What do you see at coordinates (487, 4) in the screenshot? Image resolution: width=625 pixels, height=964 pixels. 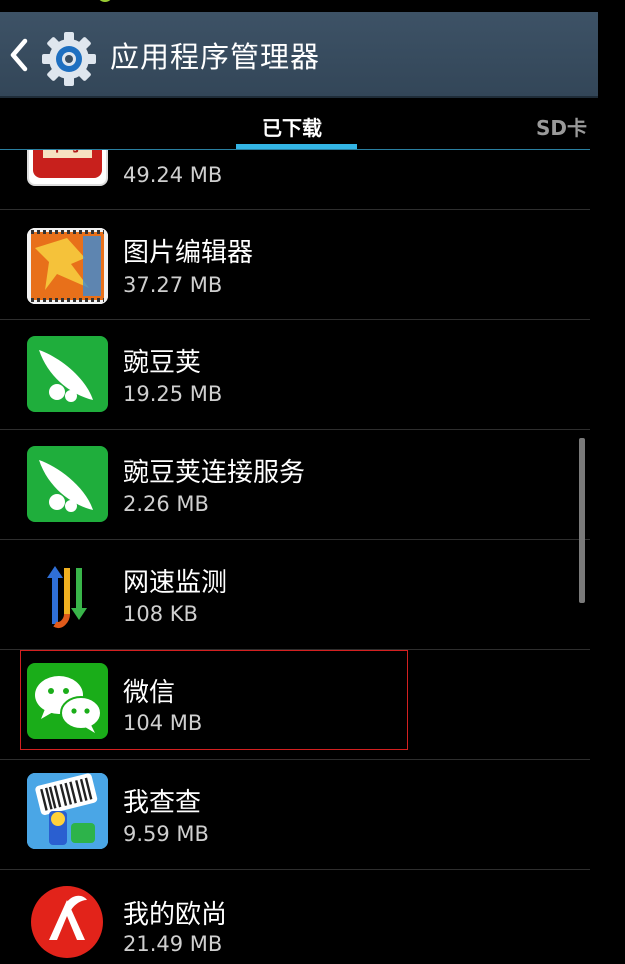 I see `battery-icon` at bounding box center [487, 4].